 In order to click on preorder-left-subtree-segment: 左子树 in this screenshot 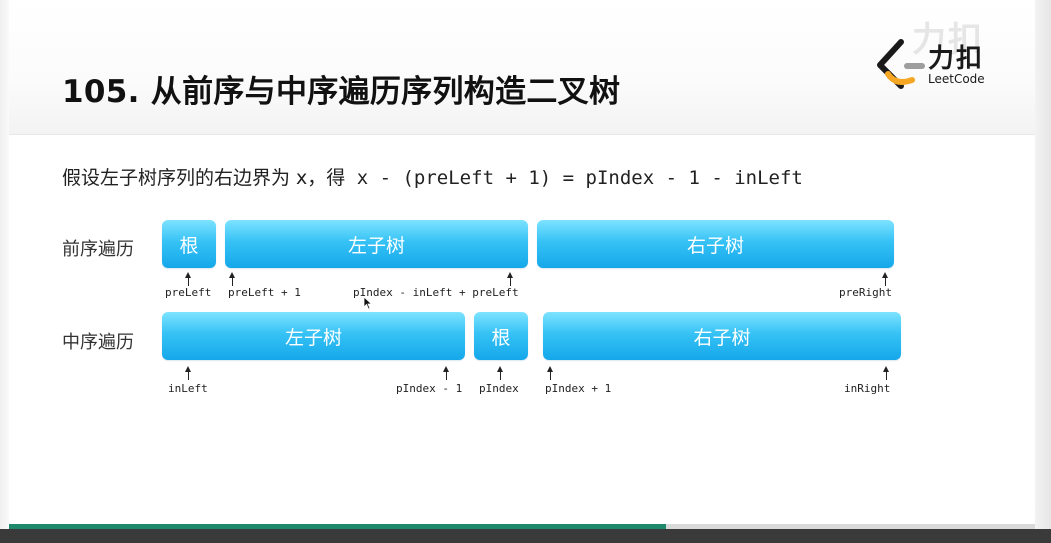, I will do `click(376, 244)`.